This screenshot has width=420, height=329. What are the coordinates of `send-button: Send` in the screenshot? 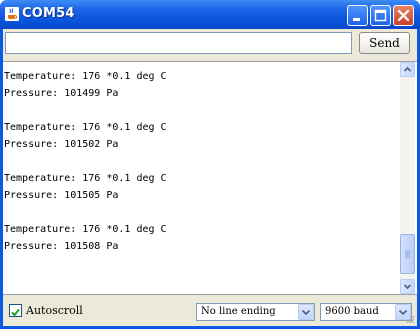 It's located at (384, 43).